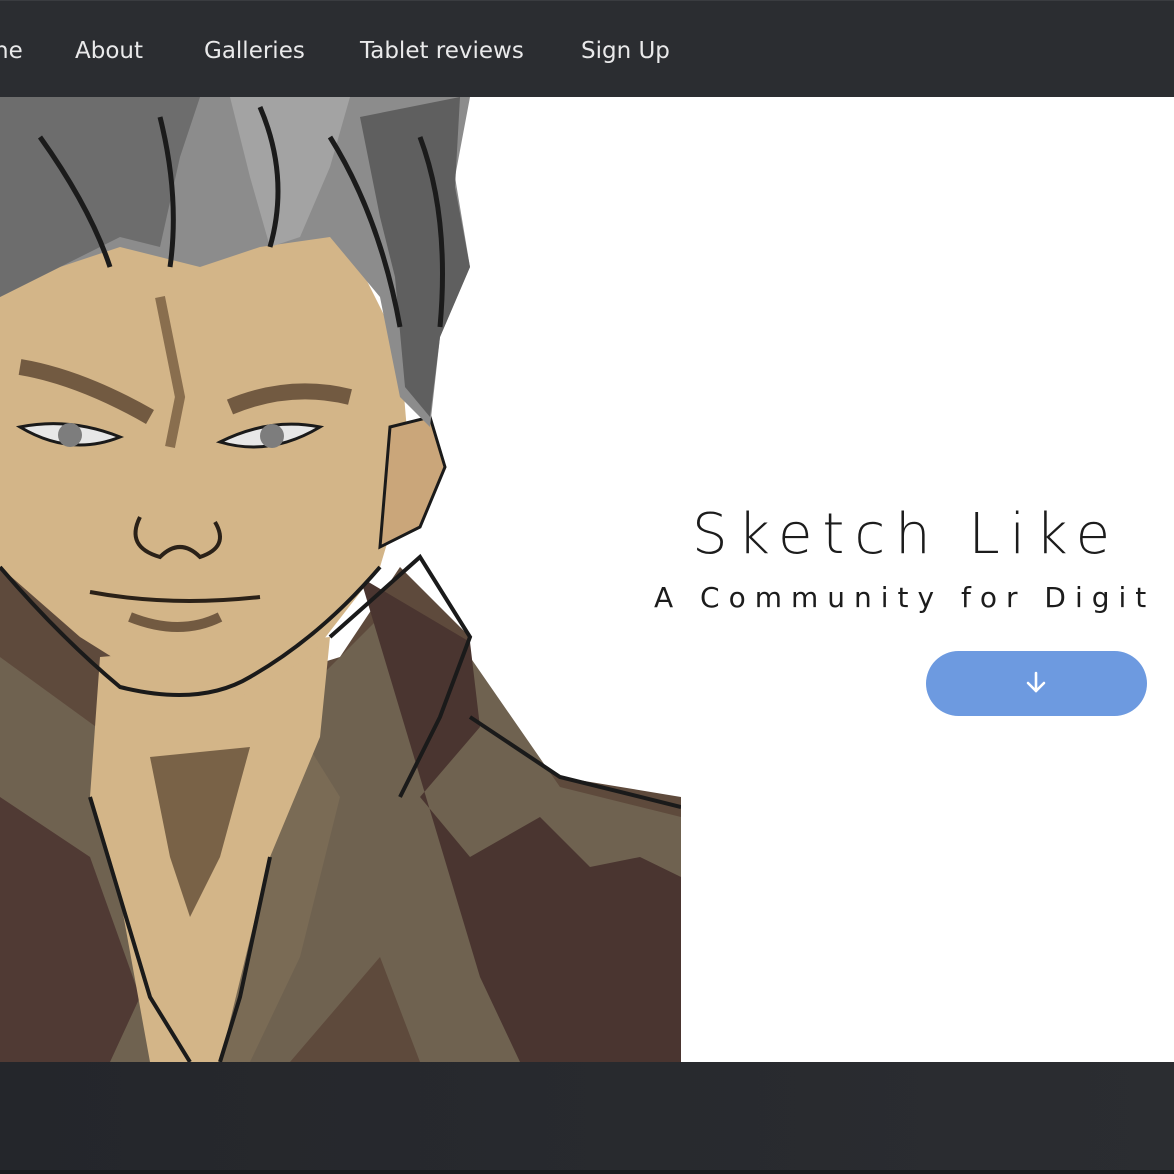 This screenshot has width=1174, height=1174. What do you see at coordinates (587, 1172) in the screenshot?
I see `footer-divider` at bounding box center [587, 1172].